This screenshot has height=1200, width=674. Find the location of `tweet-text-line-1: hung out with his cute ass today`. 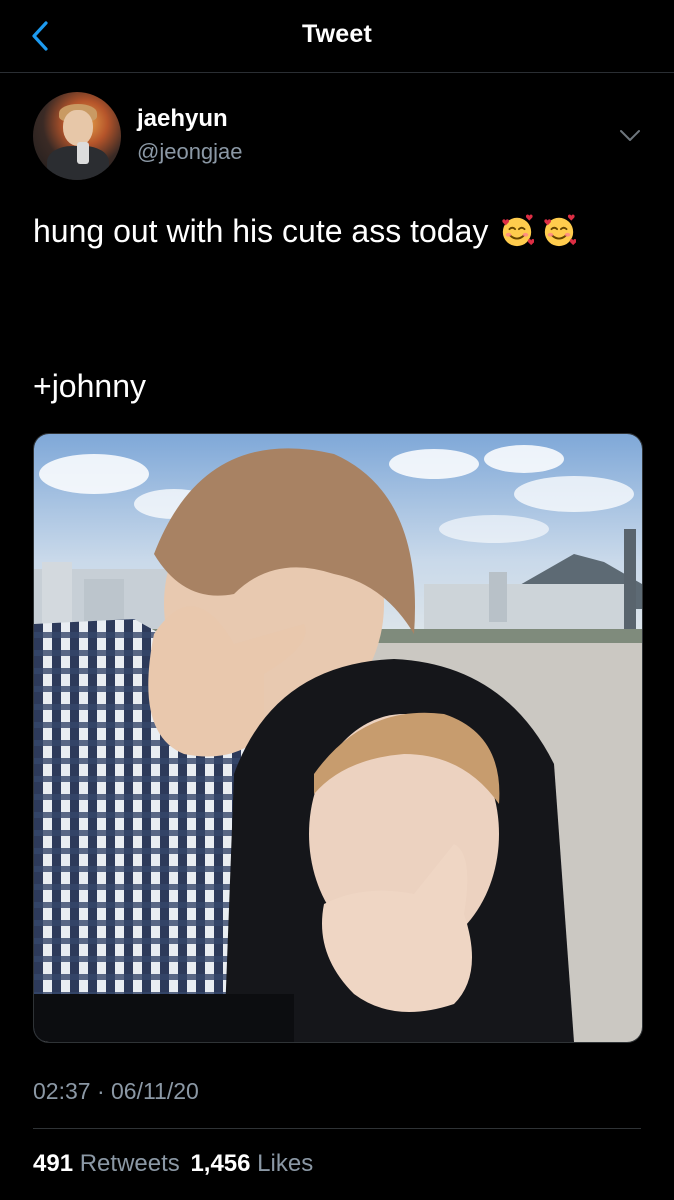

tweet-text-line-1: hung out with his cute ass today is located at coordinates (338, 231).